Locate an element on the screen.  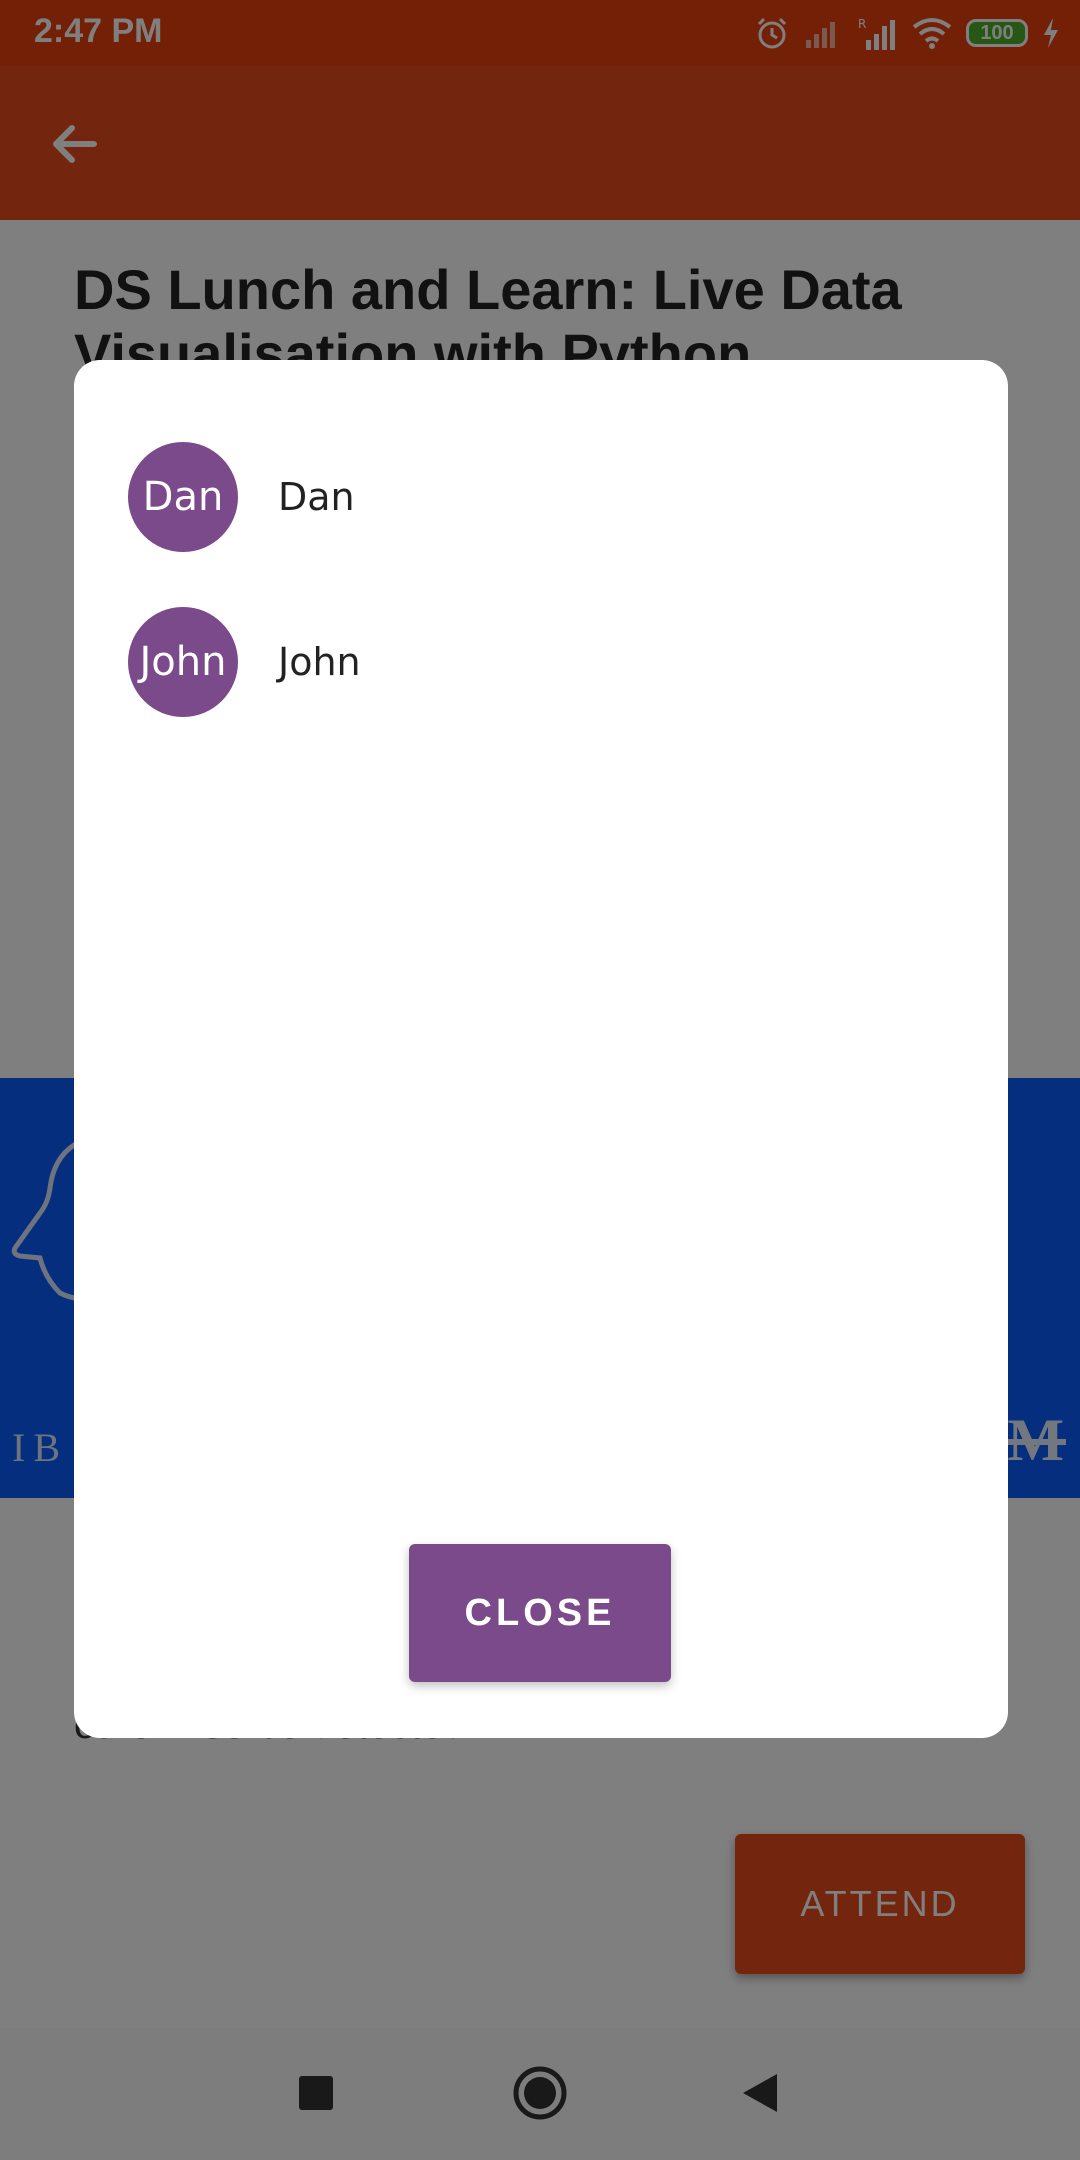
avatar: John is located at coordinates (183, 662).